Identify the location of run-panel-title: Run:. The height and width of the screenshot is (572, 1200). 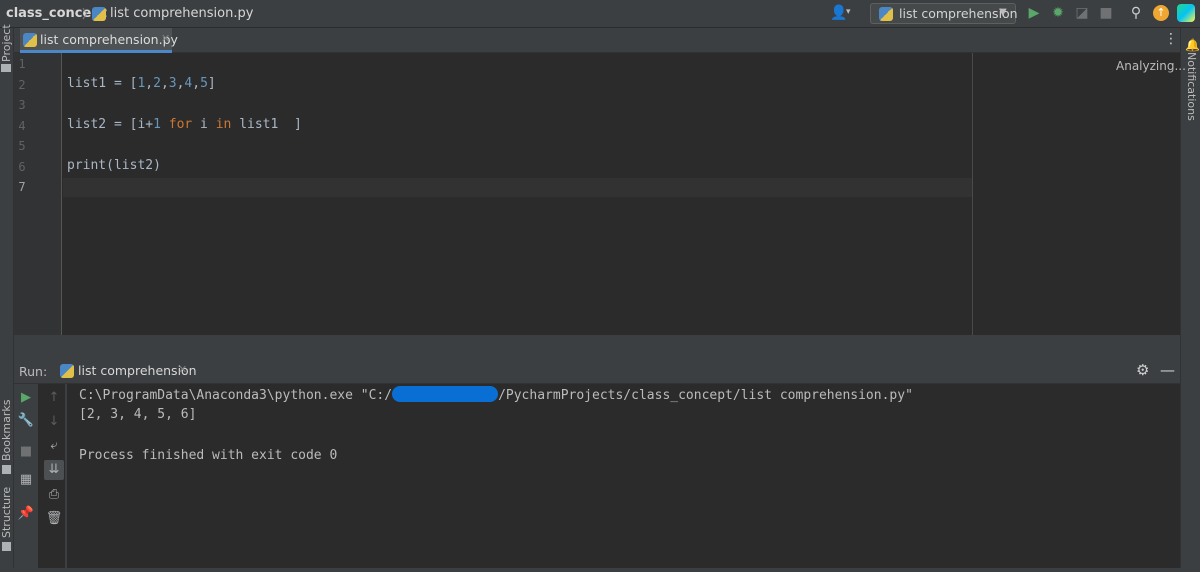
(33, 371).